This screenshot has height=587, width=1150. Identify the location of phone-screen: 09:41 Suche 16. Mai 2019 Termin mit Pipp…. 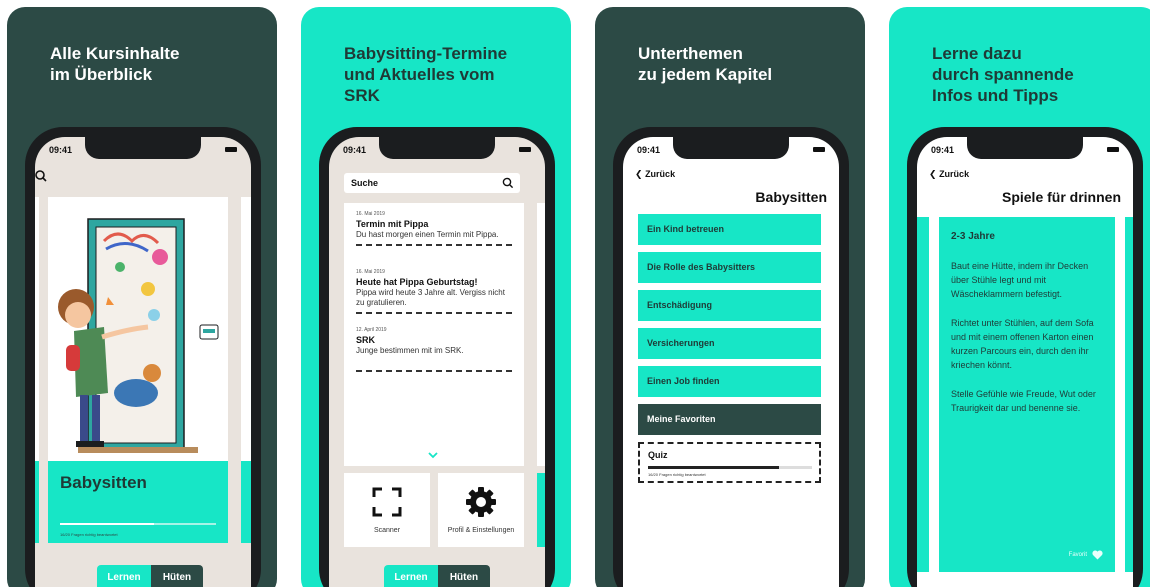
(437, 362).